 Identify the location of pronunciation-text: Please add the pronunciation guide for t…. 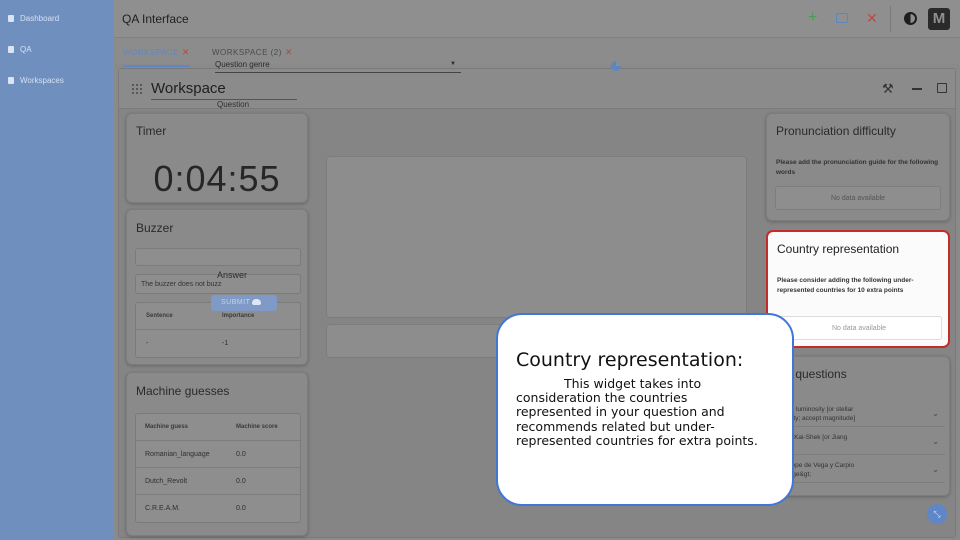
(857, 167).